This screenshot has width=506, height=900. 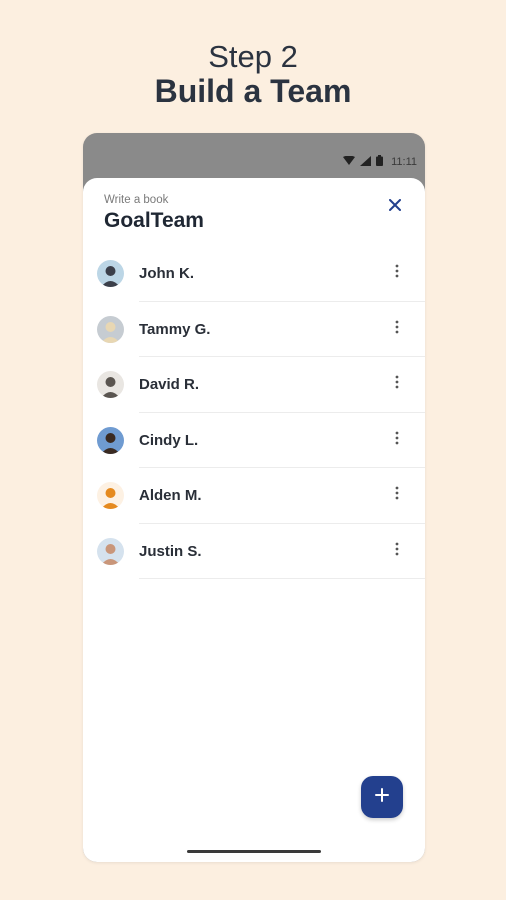 What do you see at coordinates (254, 440) in the screenshot?
I see `member-row: Cindy L.` at bounding box center [254, 440].